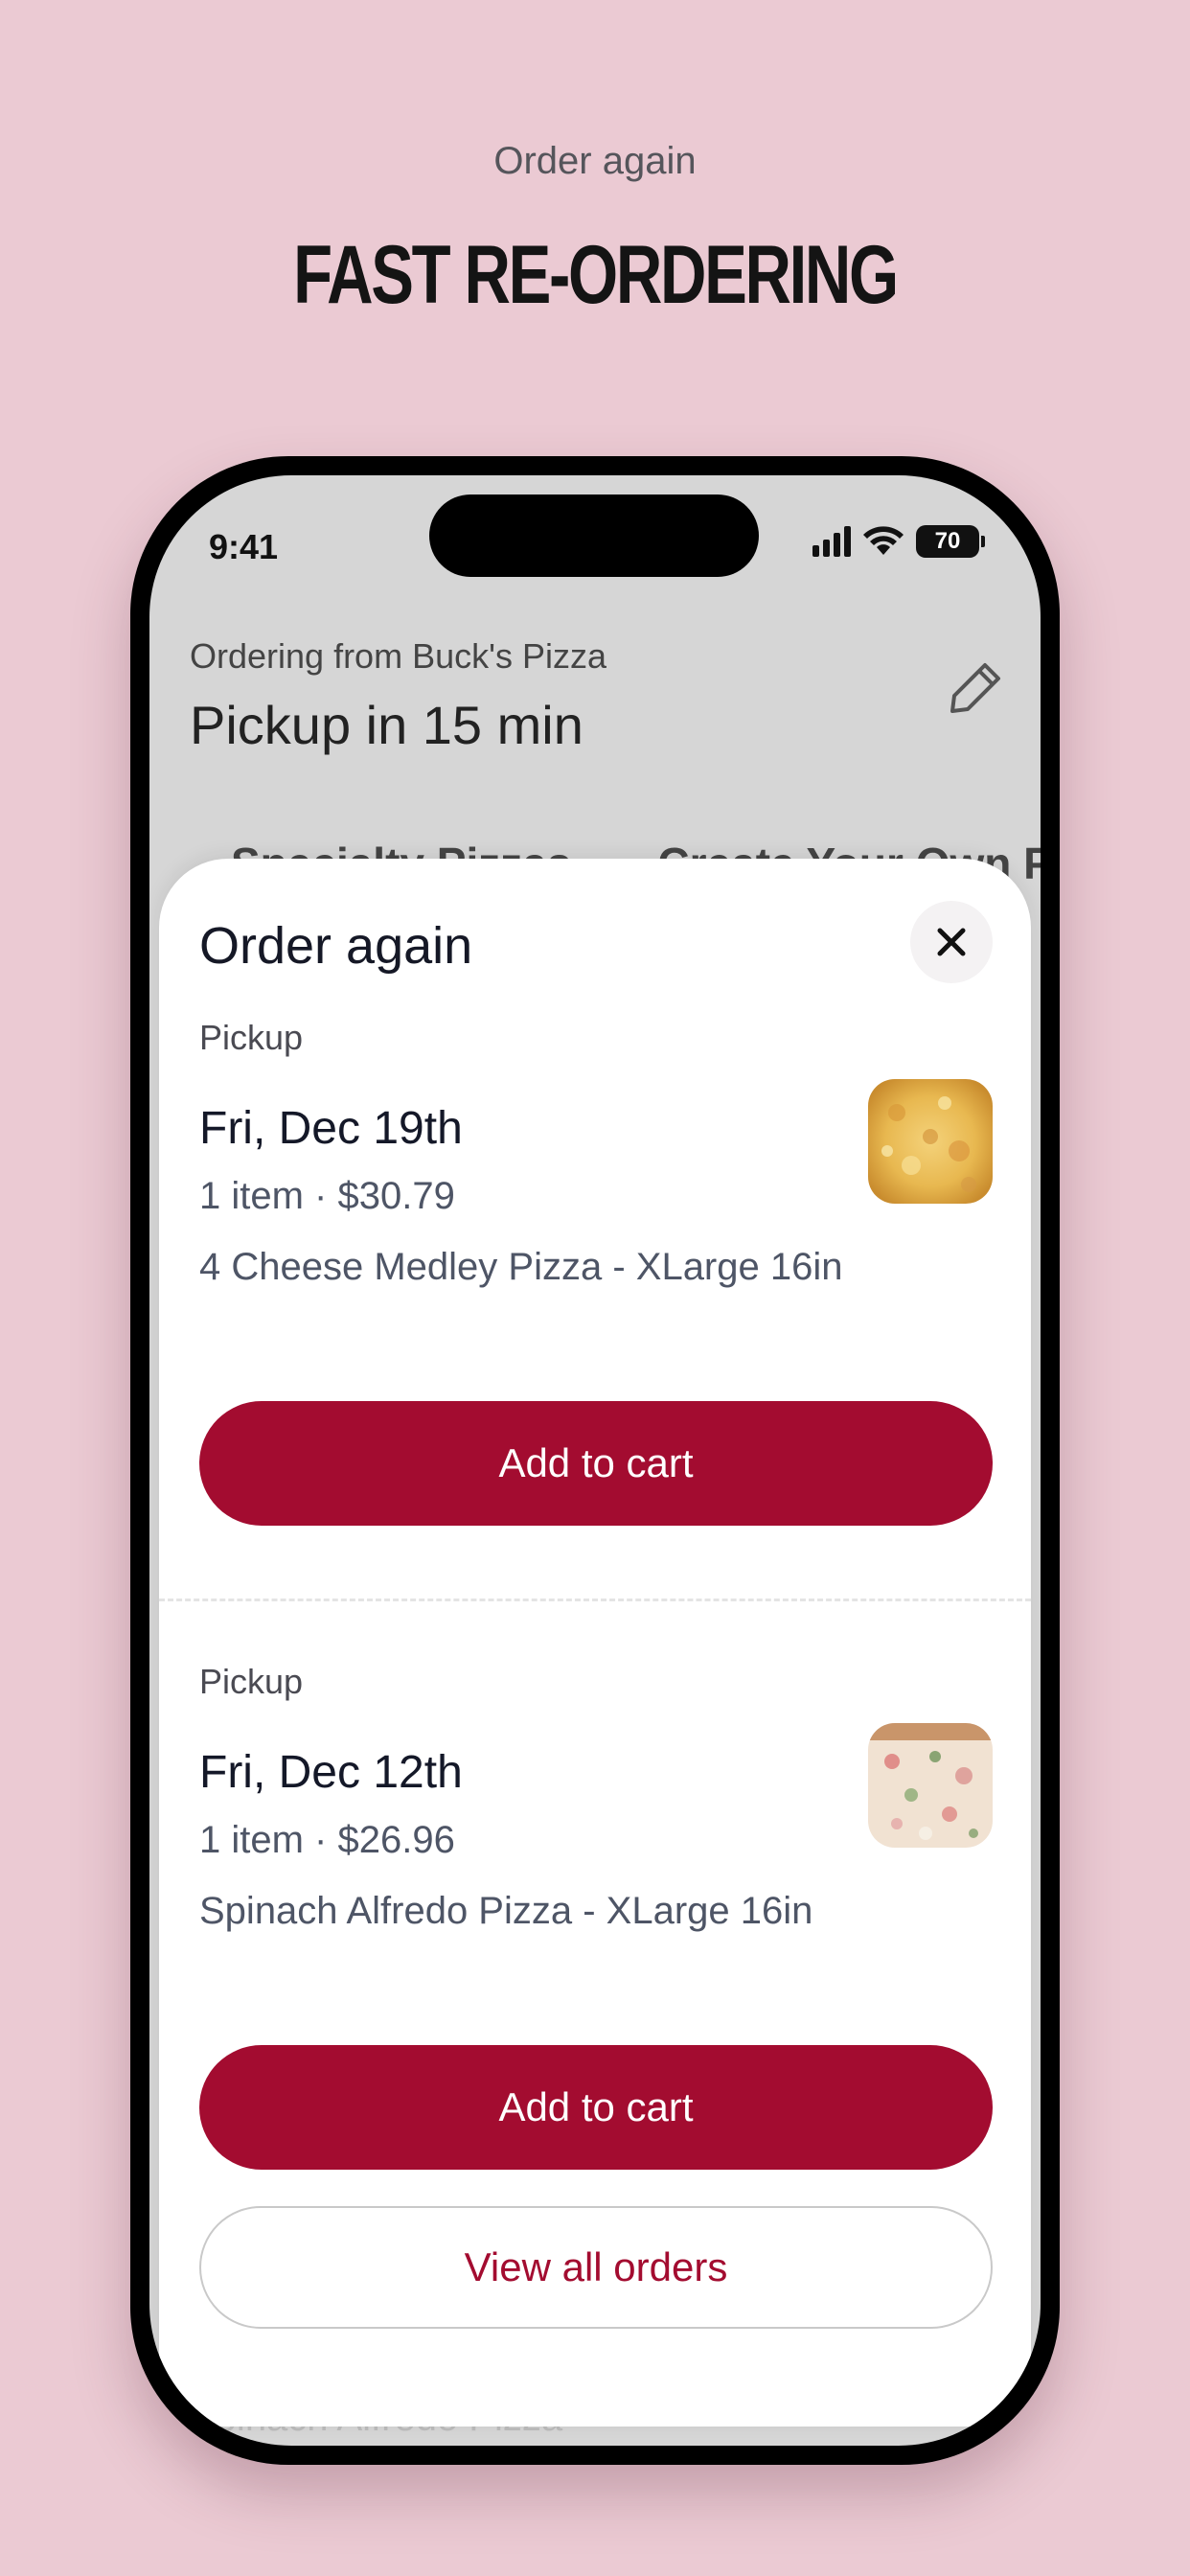 The height and width of the screenshot is (2576, 1190). I want to click on close-icon, so click(952, 942).